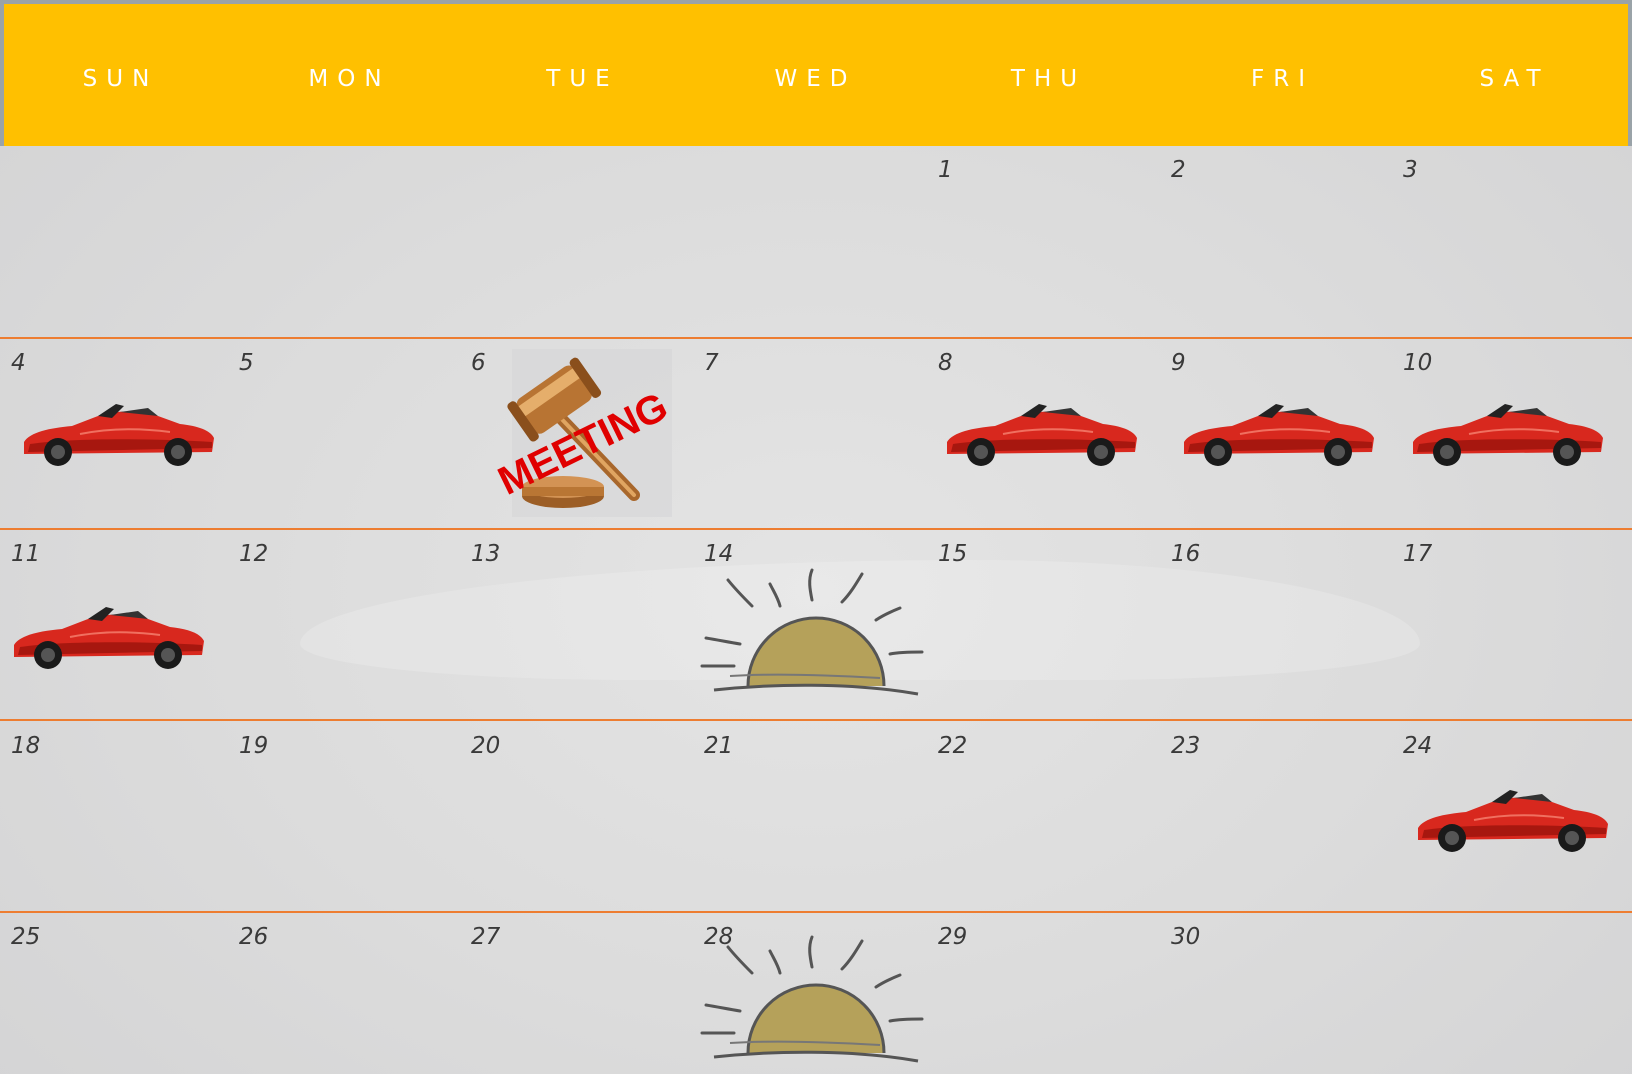  What do you see at coordinates (718, 746) in the screenshot?
I see `day-number: 21` at bounding box center [718, 746].